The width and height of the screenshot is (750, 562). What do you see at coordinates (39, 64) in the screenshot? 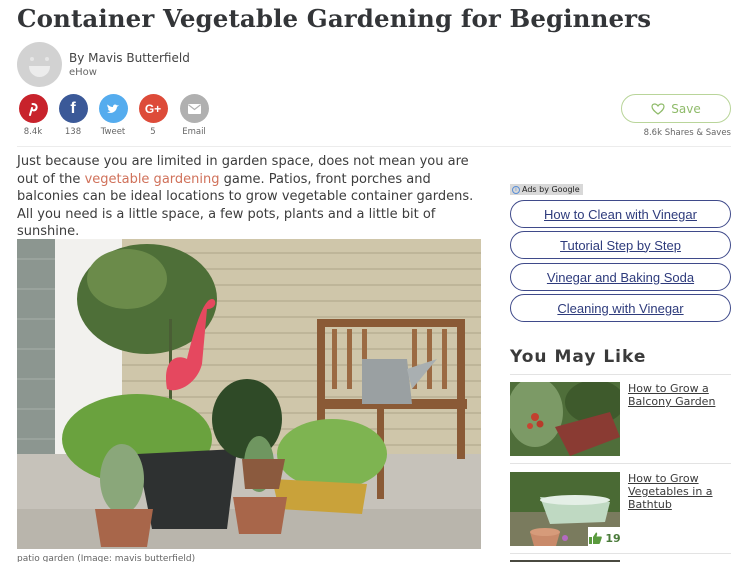
I see `author-avatar` at bounding box center [39, 64].